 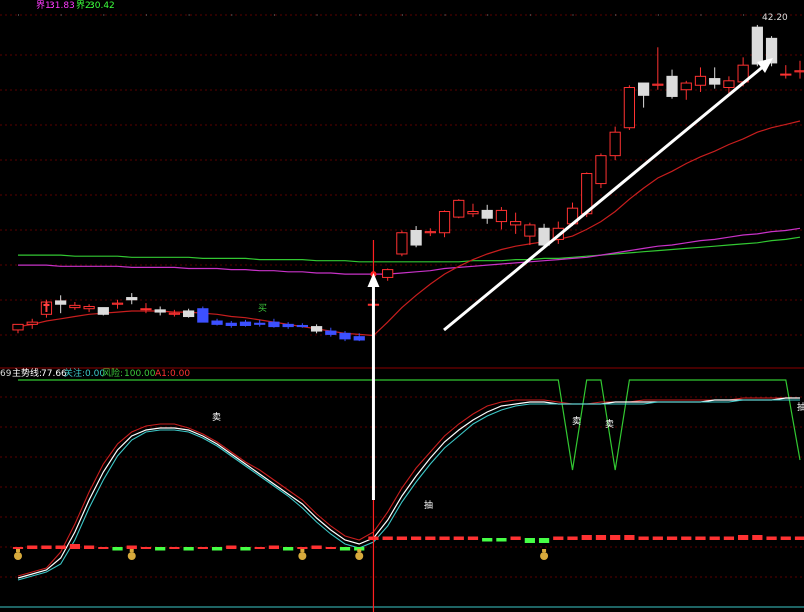 I want to click on bound1-value: 31.83, so click(x=62, y=6).